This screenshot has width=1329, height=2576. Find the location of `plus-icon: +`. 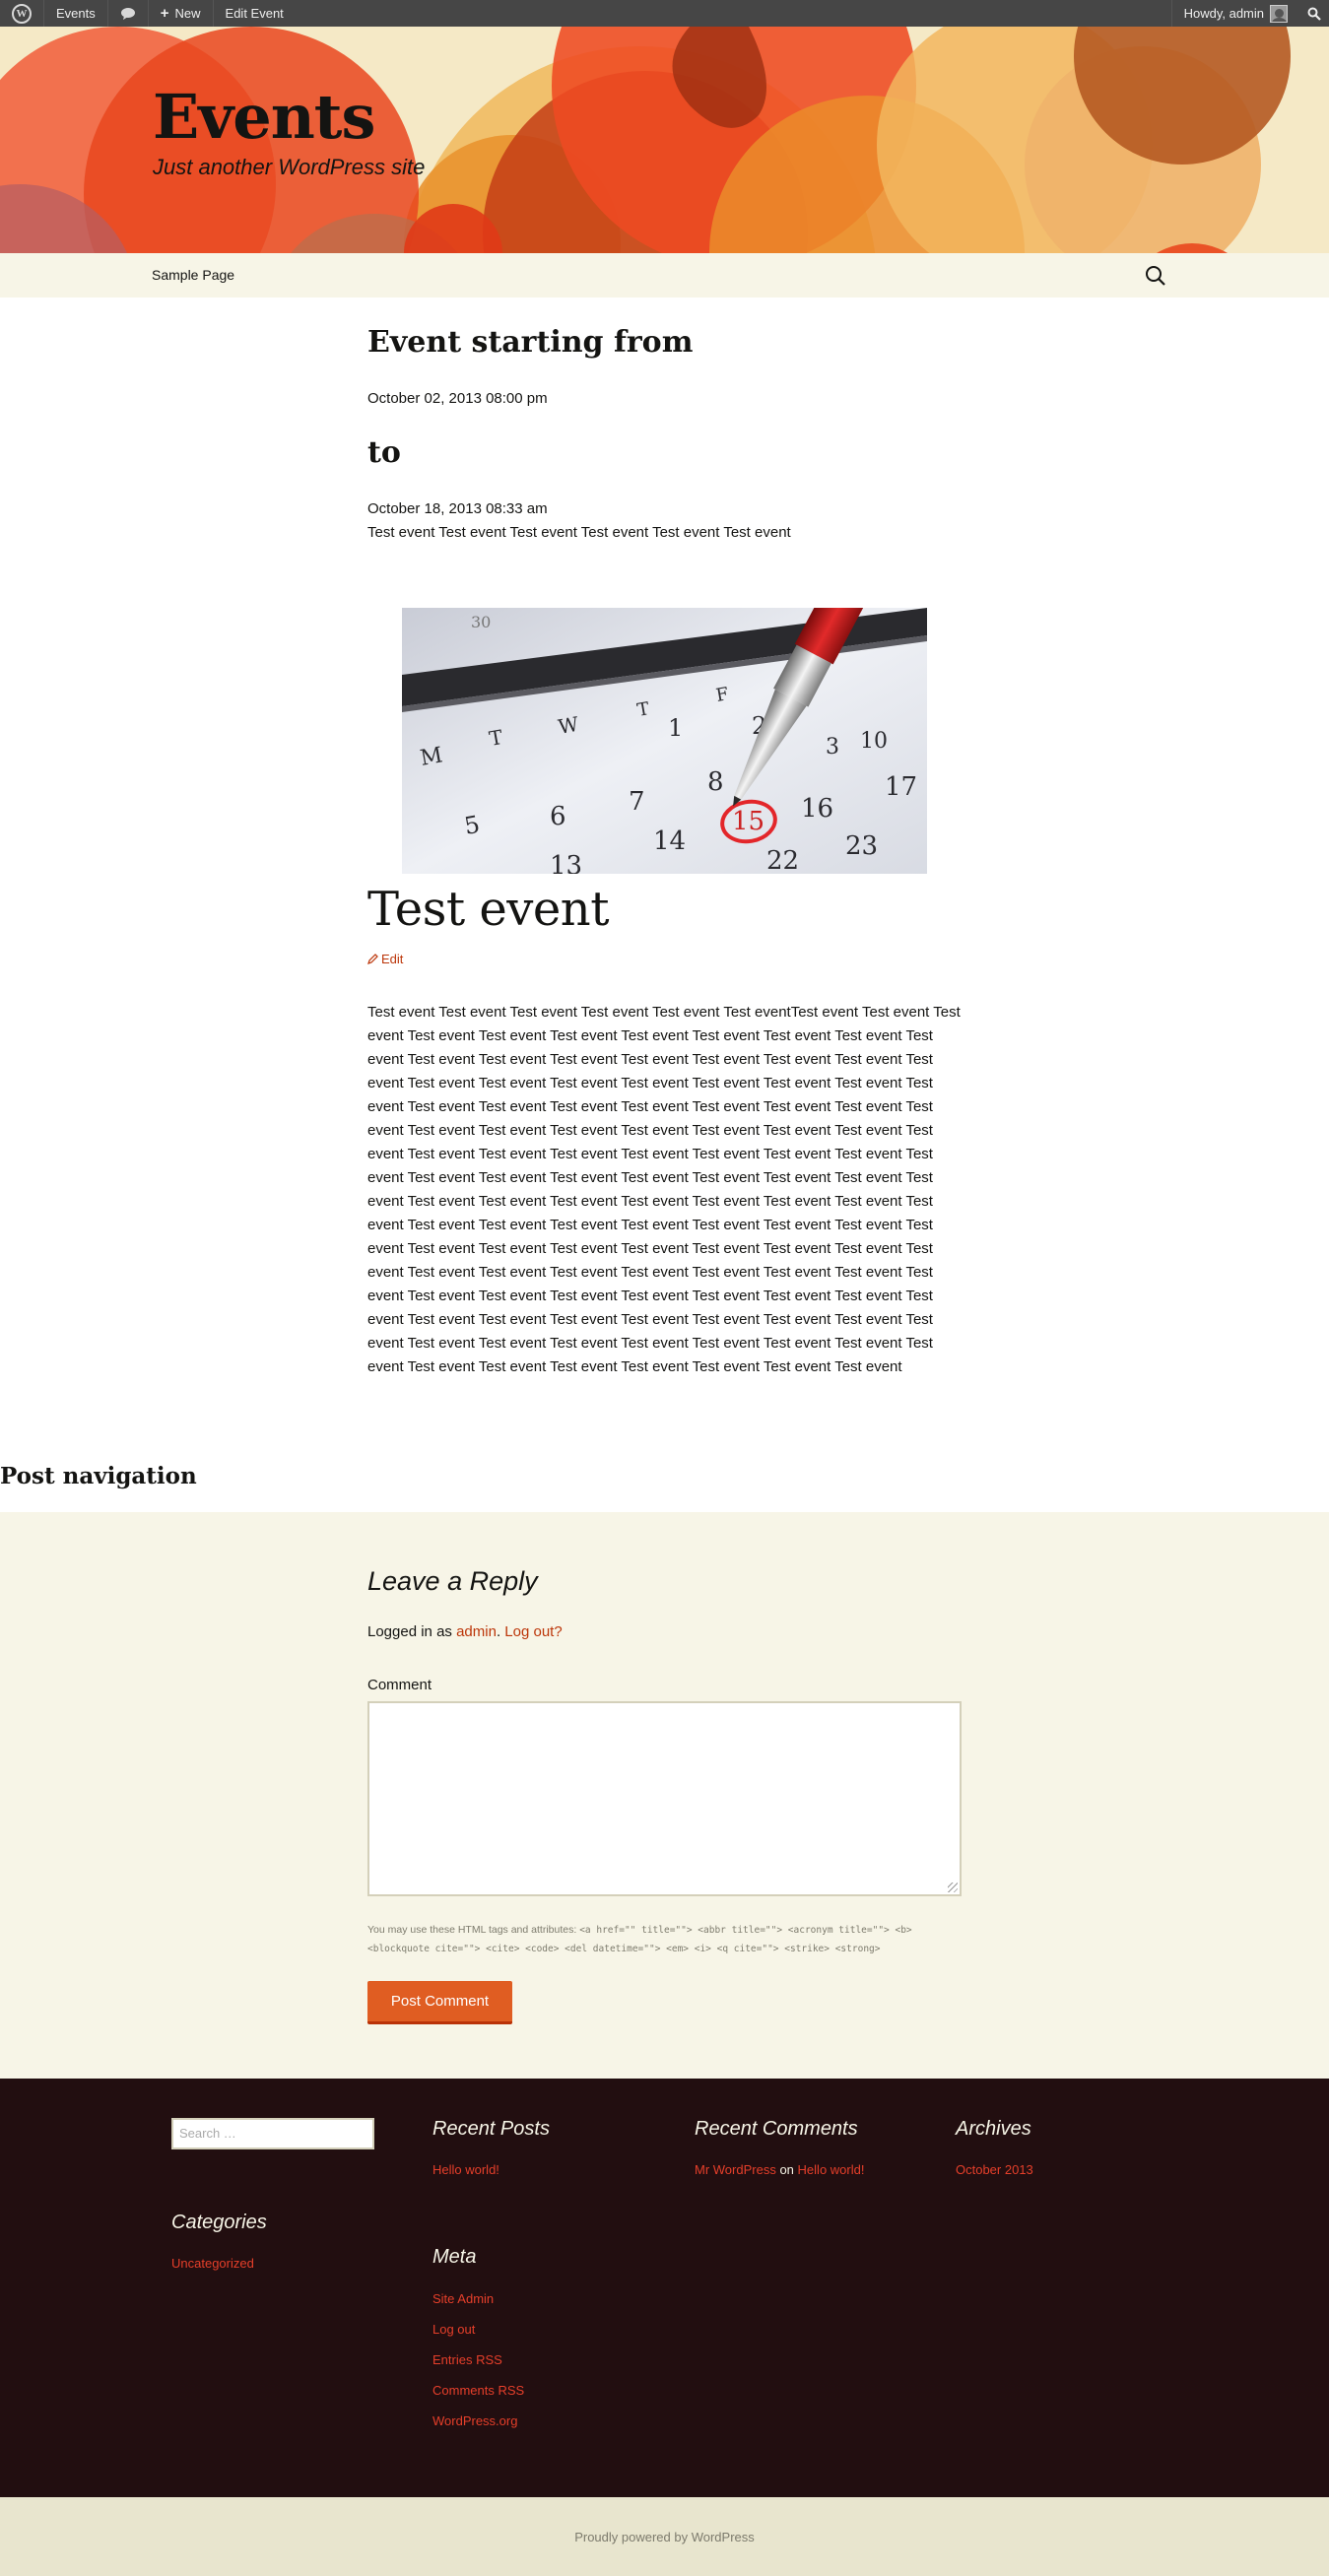

plus-icon: + is located at coordinates (164, 14).